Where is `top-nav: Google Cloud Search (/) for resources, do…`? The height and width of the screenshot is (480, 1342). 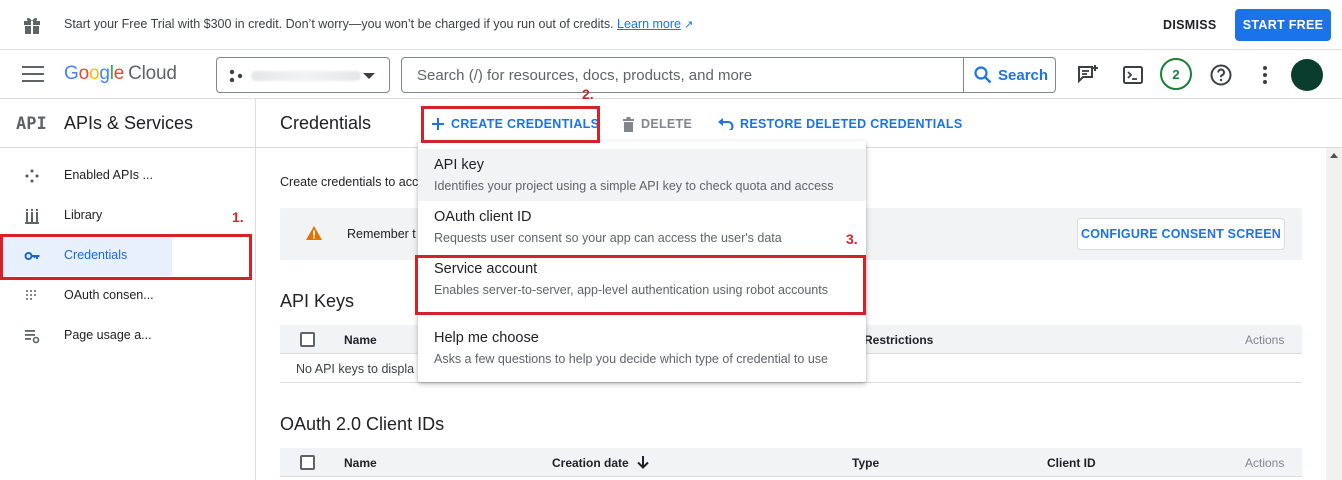 top-nav: Google Cloud Search (/) for resources, do… is located at coordinates (671, 74).